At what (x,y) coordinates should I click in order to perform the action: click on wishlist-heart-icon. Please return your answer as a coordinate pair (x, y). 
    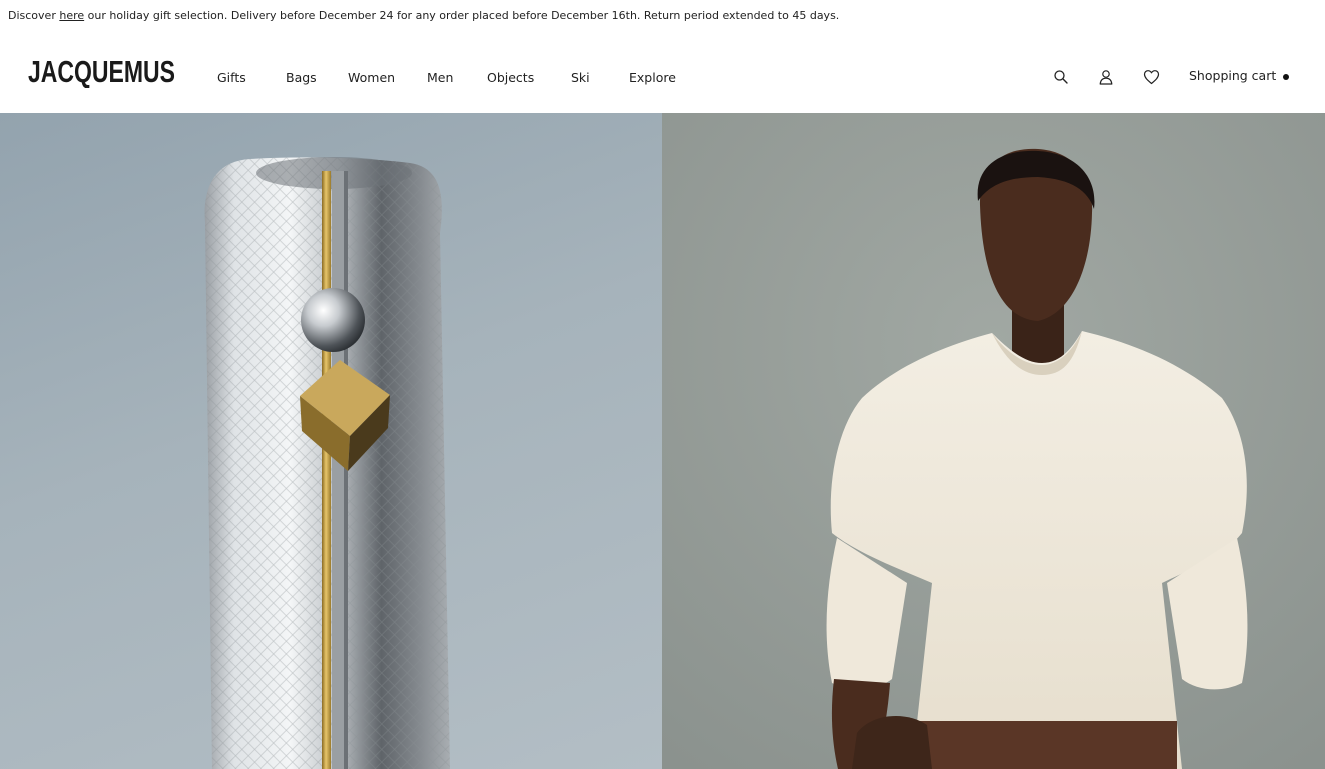
    Looking at the image, I should click on (1151, 77).